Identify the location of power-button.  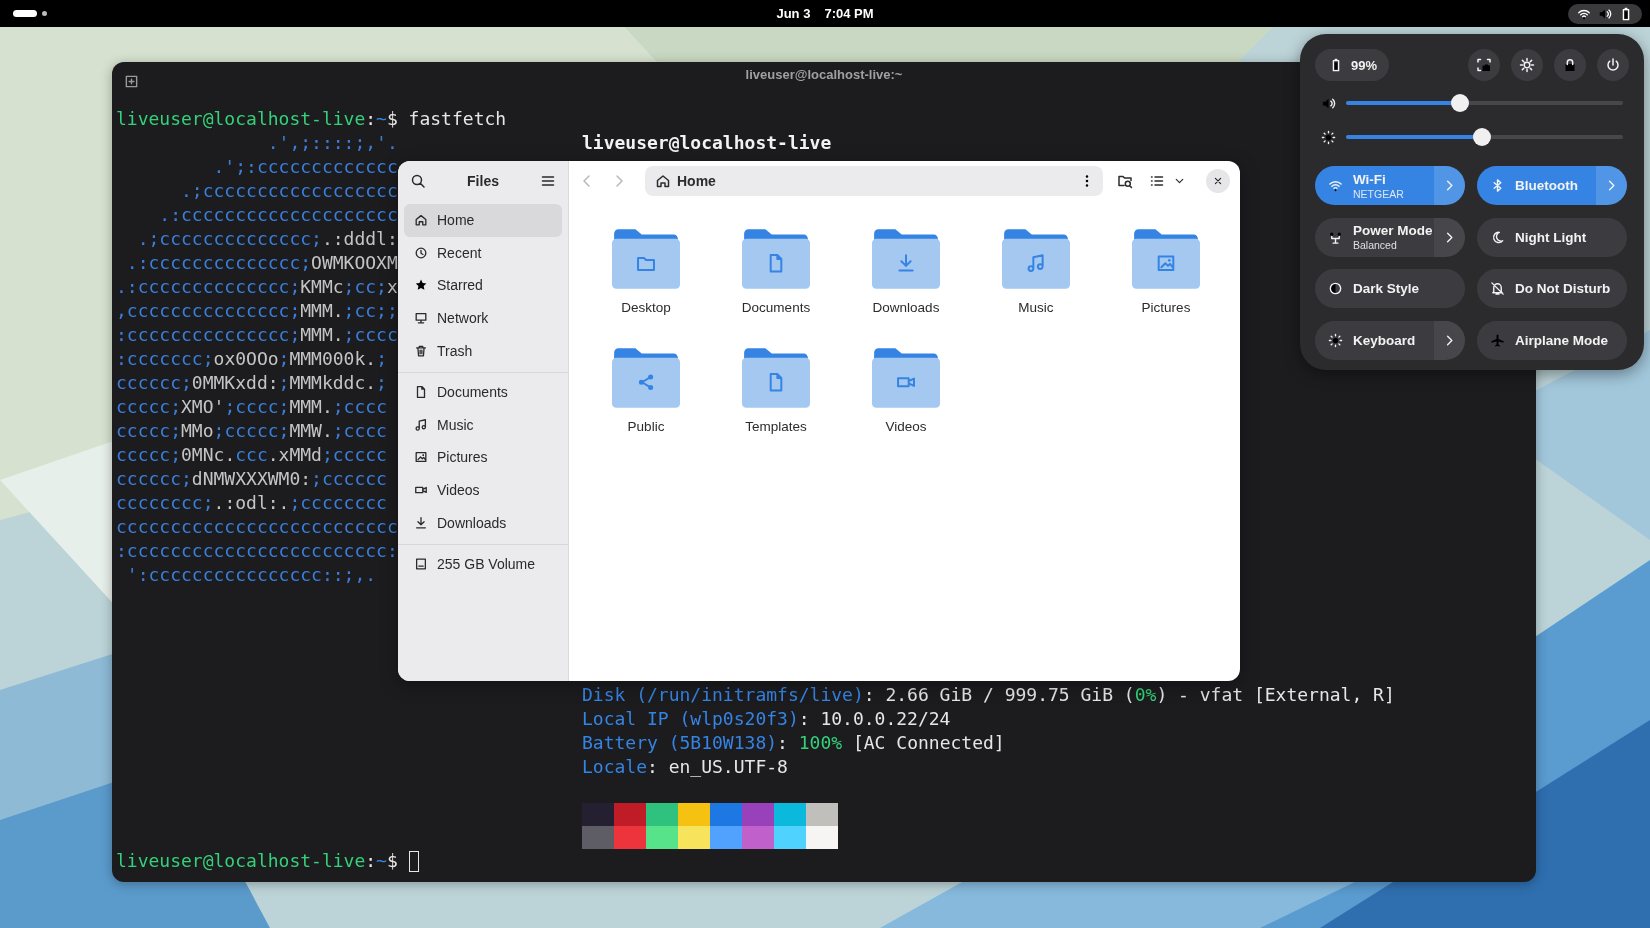
(1613, 65).